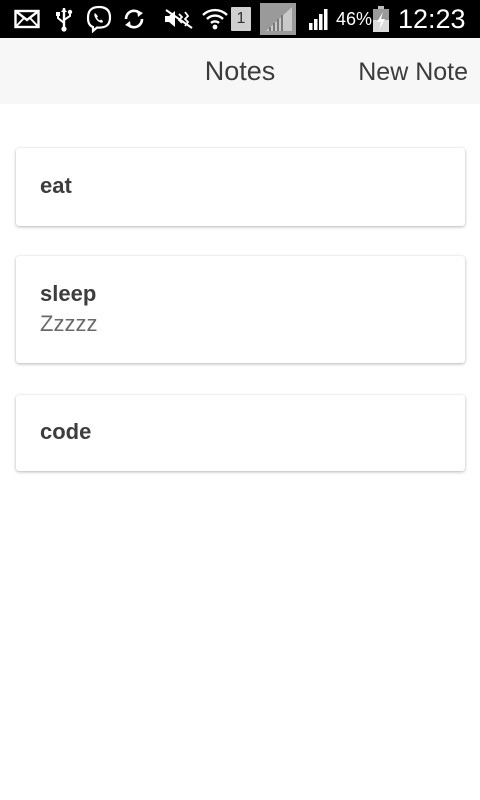 The image size is (480, 800). I want to click on usb-icon, so click(64, 19).